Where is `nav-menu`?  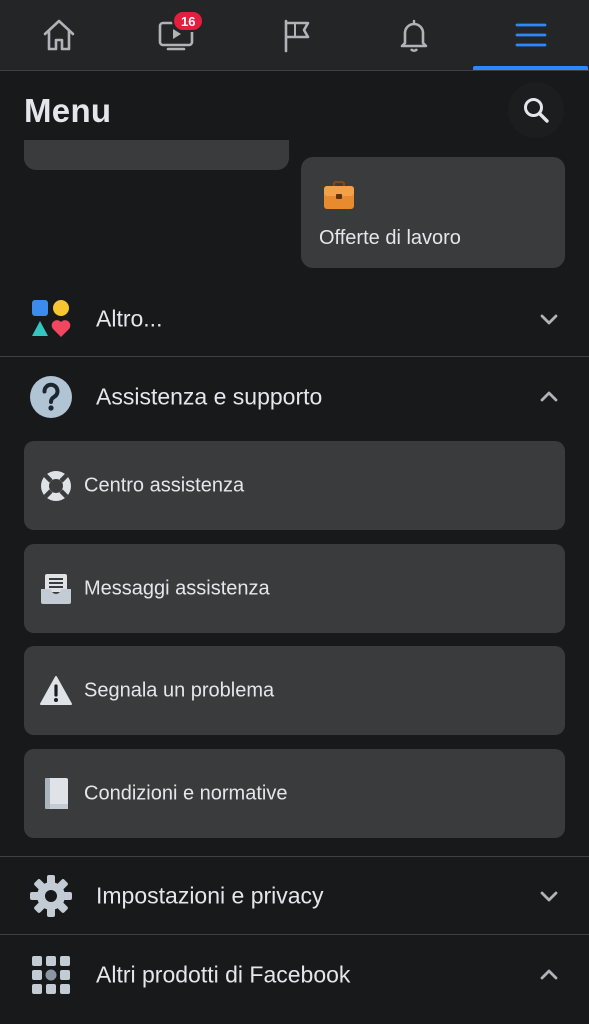
nav-menu is located at coordinates (530, 35).